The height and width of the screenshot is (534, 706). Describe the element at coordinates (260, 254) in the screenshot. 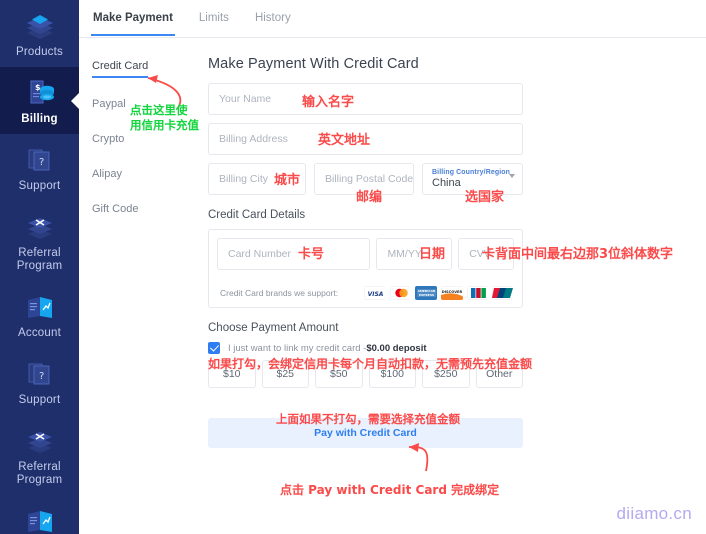

I see `card-number-placeholder: Card Number` at that location.